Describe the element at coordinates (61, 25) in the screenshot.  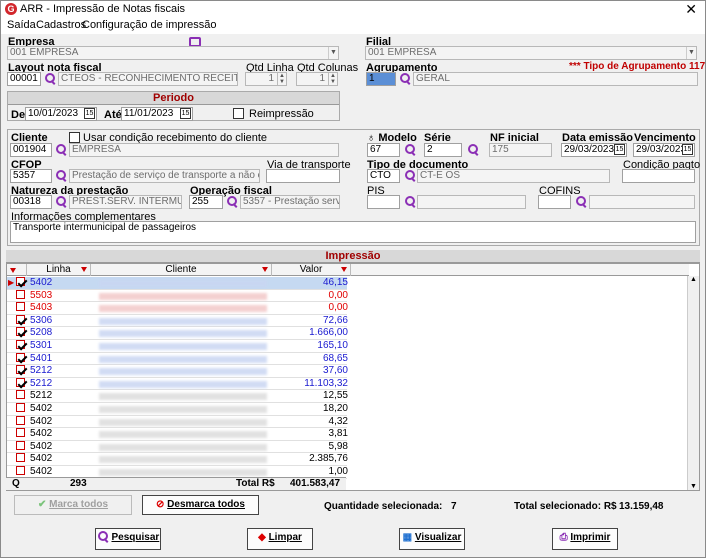
I see `menu-cadastros: Cadastros` at that location.